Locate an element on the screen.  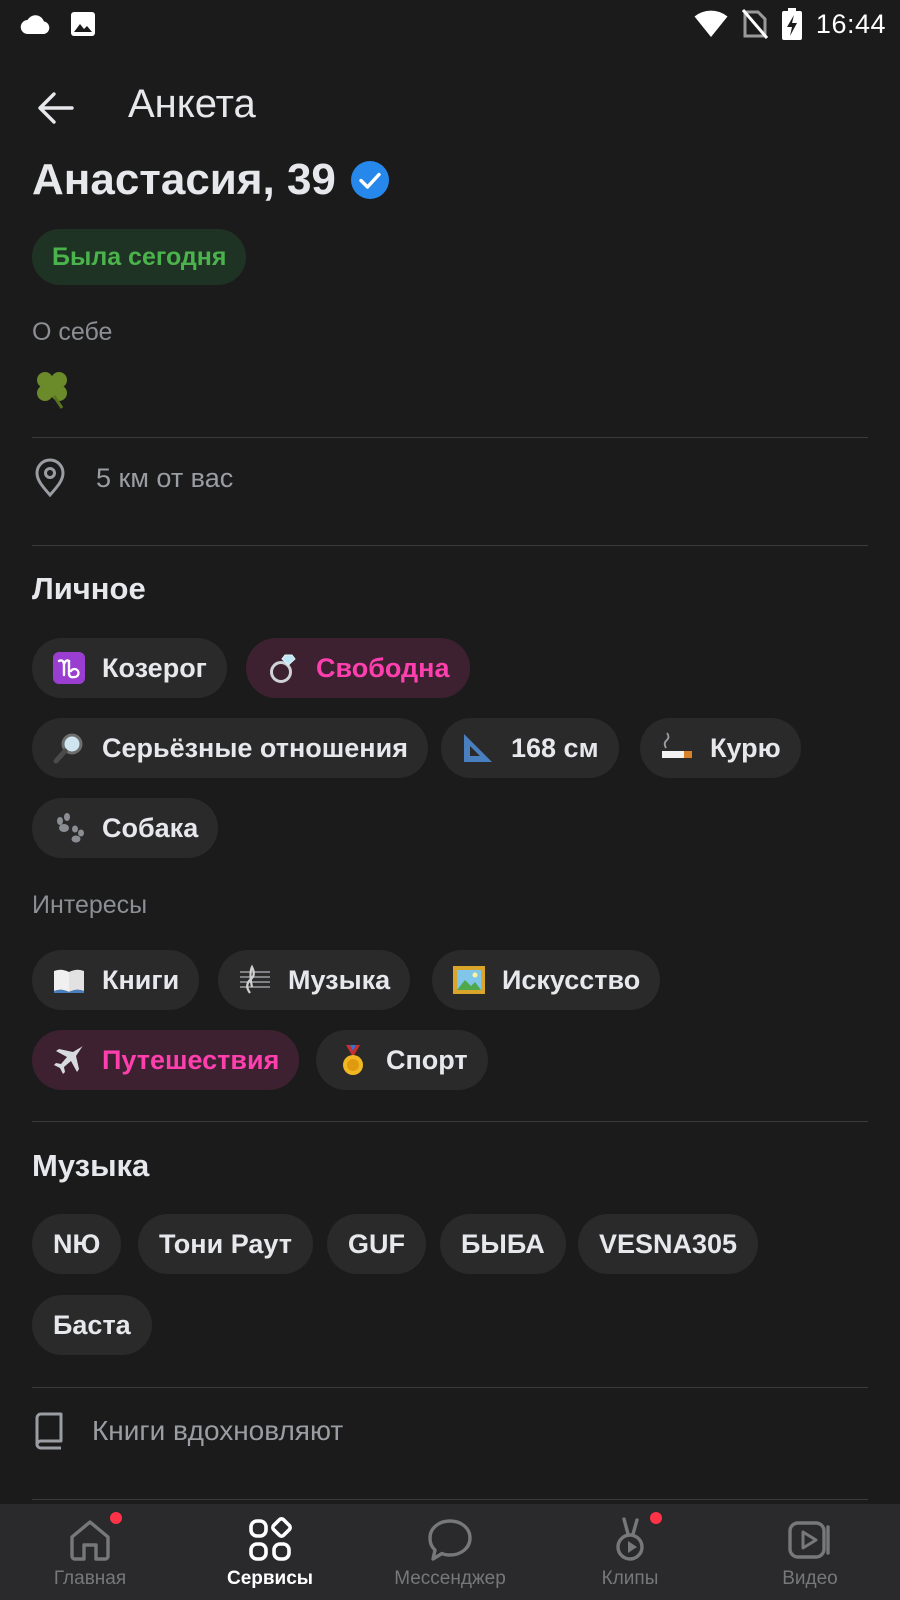
distance-text: 5 км от вас is located at coordinates (165, 477).